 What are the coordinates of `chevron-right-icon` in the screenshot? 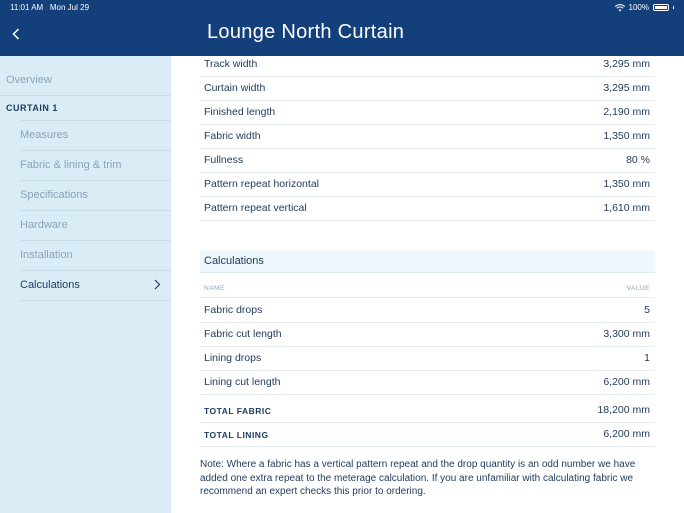 It's located at (157, 284).